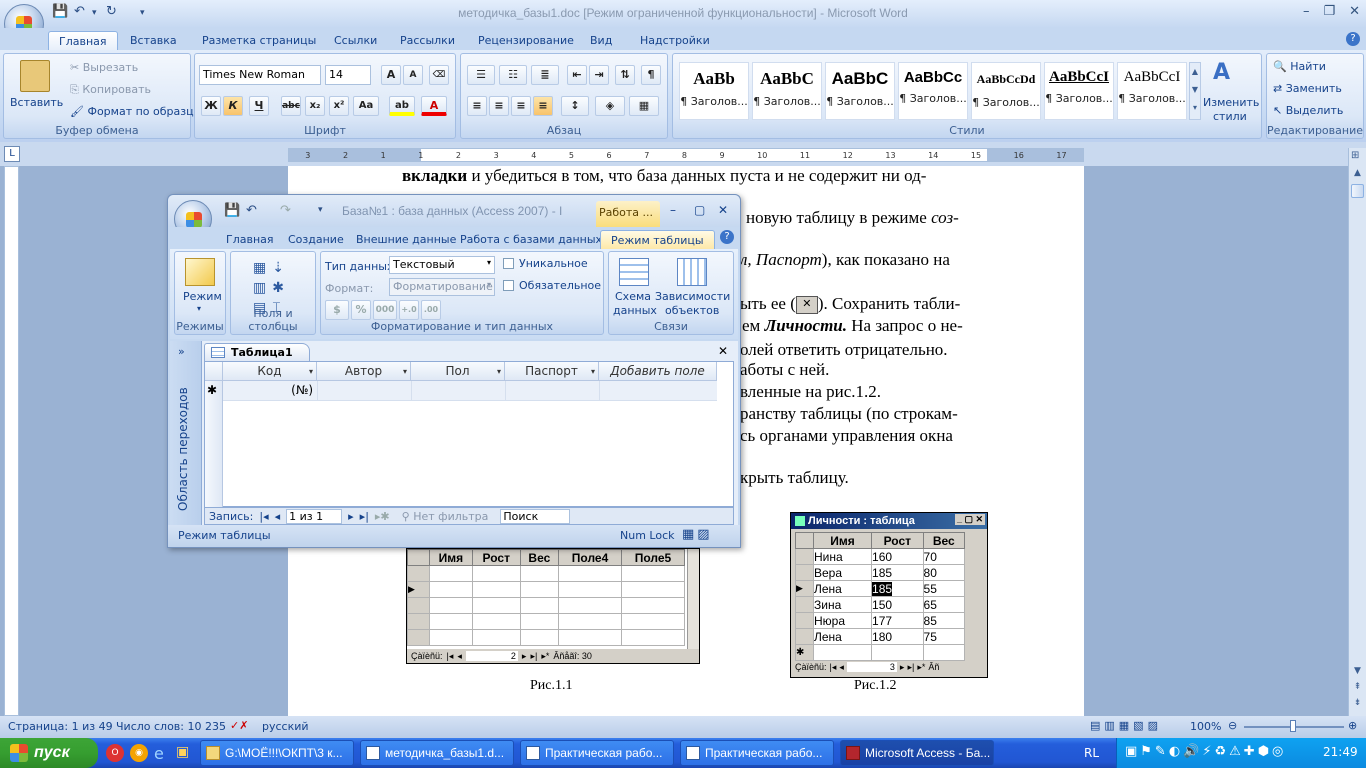 The image size is (1366, 768). What do you see at coordinates (499, 106) in the screenshot?
I see `align-center-icon: ≡` at bounding box center [499, 106].